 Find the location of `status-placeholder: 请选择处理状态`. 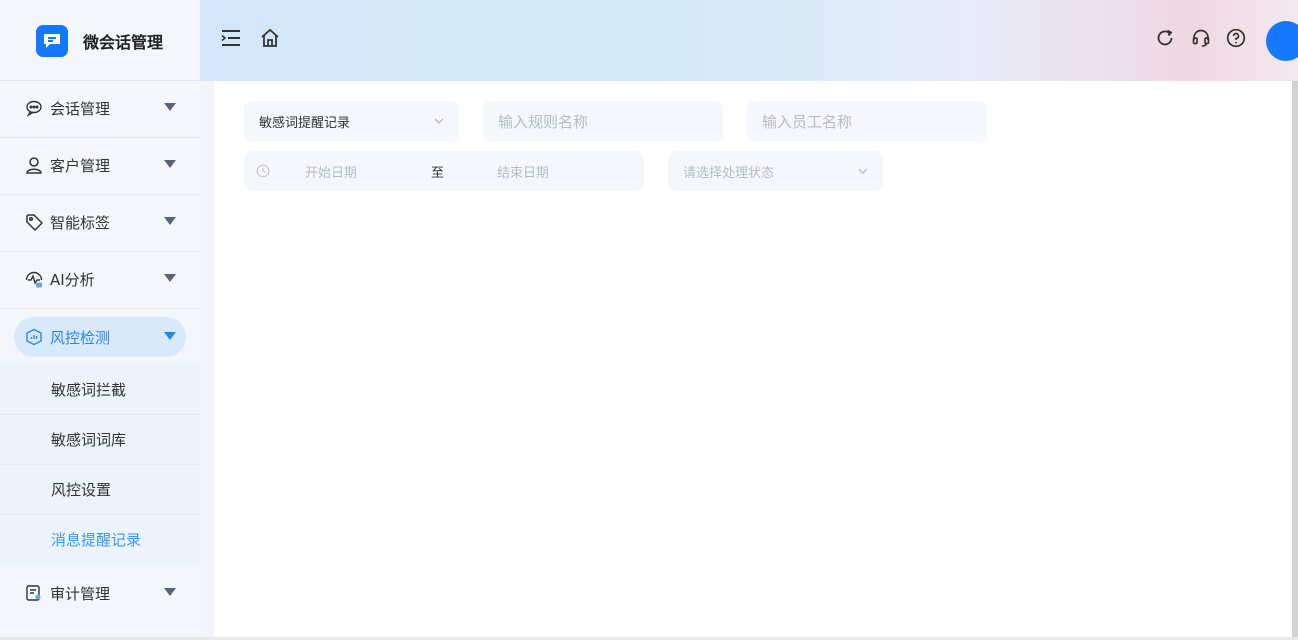

status-placeholder: 请选择处理状态 is located at coordinates (729, 173).